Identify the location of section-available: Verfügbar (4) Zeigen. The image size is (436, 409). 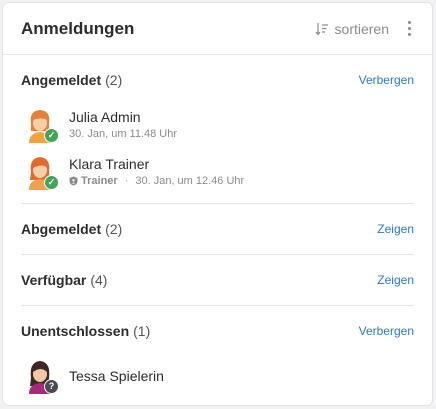
(217, 279).